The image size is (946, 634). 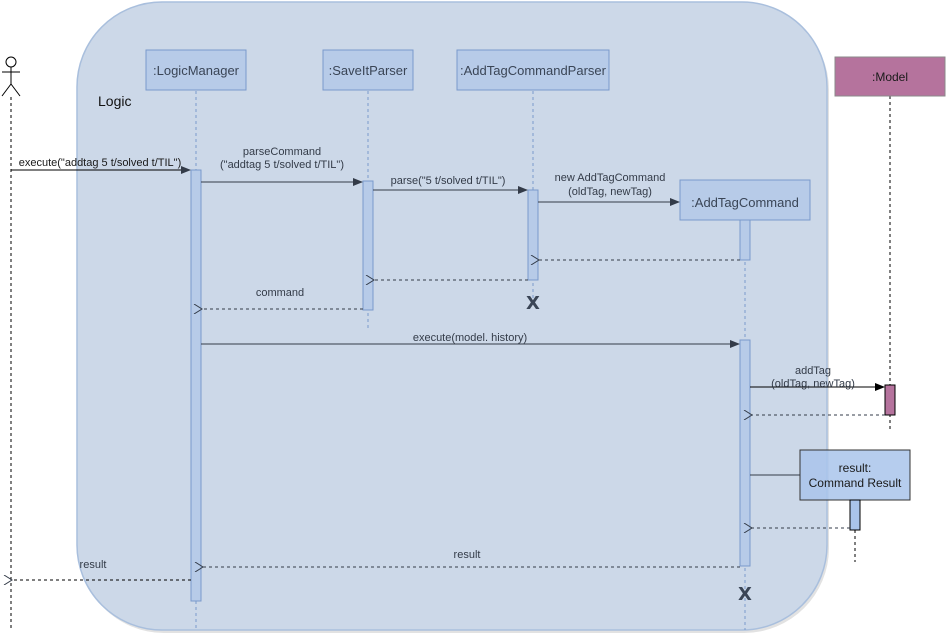 I want to click on participant-label: :Model, so click(x=890, y=77).